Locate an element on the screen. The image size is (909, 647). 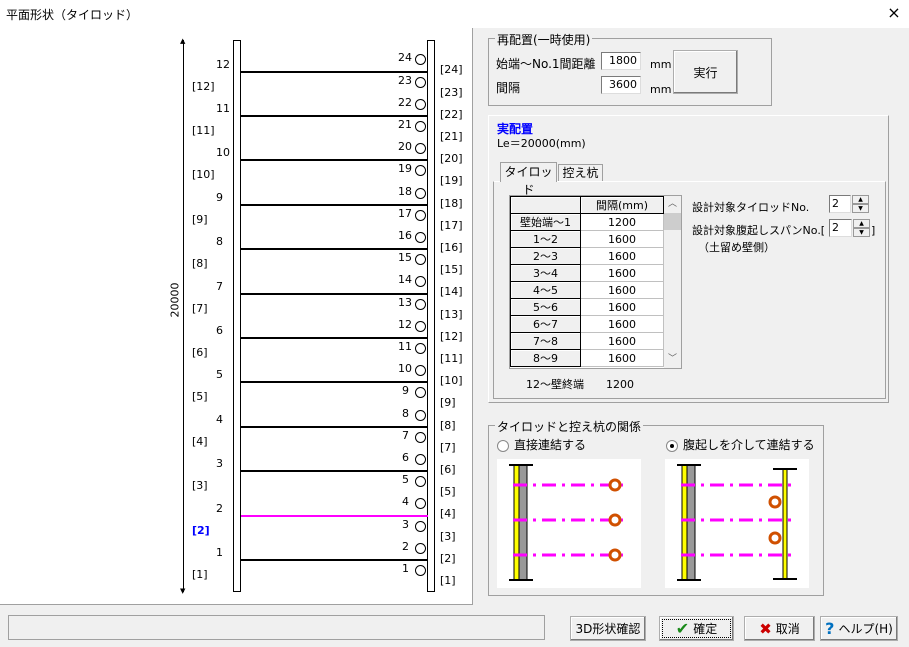
row-header: 3～4 is located at coordinates (545, 273).